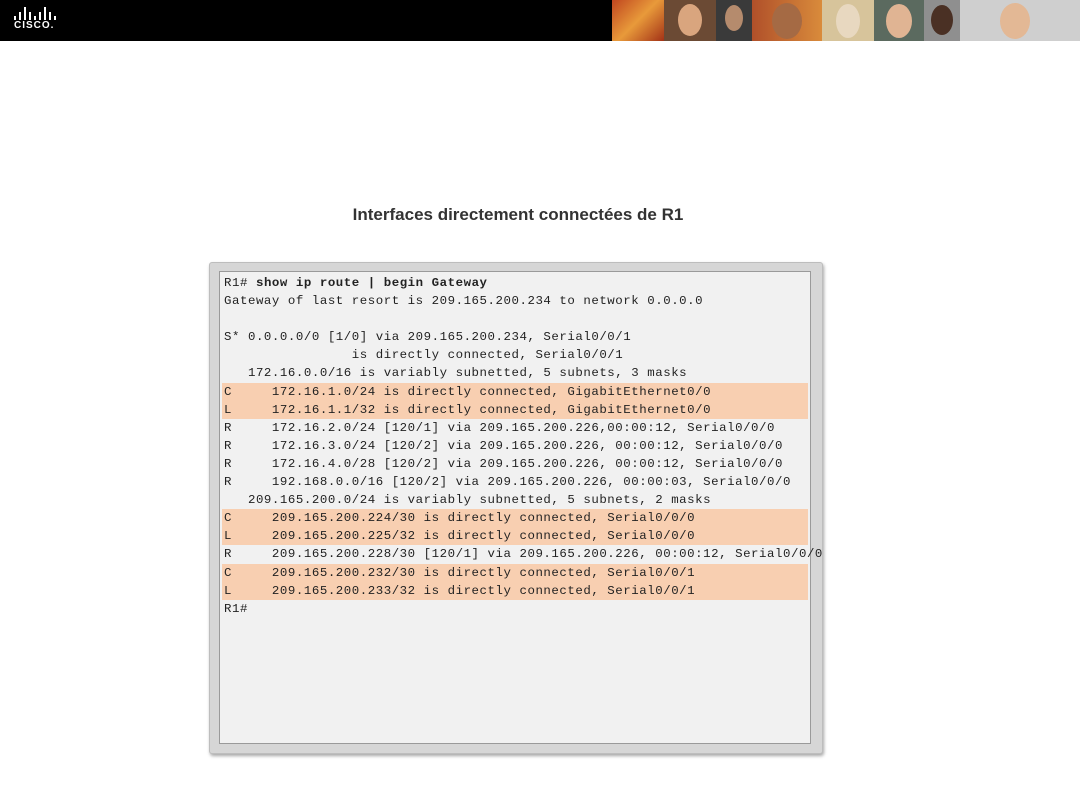 Image resolution: width=1080 pixels, height=810 pixels. I want to click on terminal-command: show ip route | begin Gateway, so click(371, 283).